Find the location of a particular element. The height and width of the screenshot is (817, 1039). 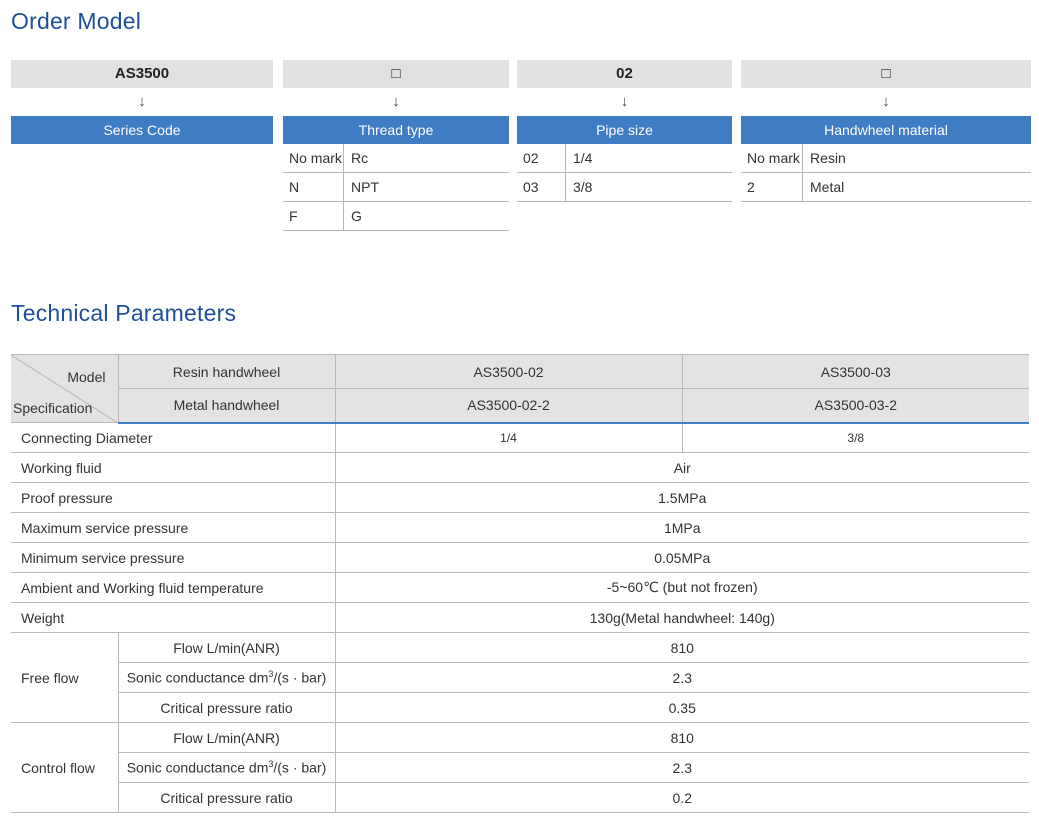

handwheel-placeholder: □ is located at coordinates (886, 74).